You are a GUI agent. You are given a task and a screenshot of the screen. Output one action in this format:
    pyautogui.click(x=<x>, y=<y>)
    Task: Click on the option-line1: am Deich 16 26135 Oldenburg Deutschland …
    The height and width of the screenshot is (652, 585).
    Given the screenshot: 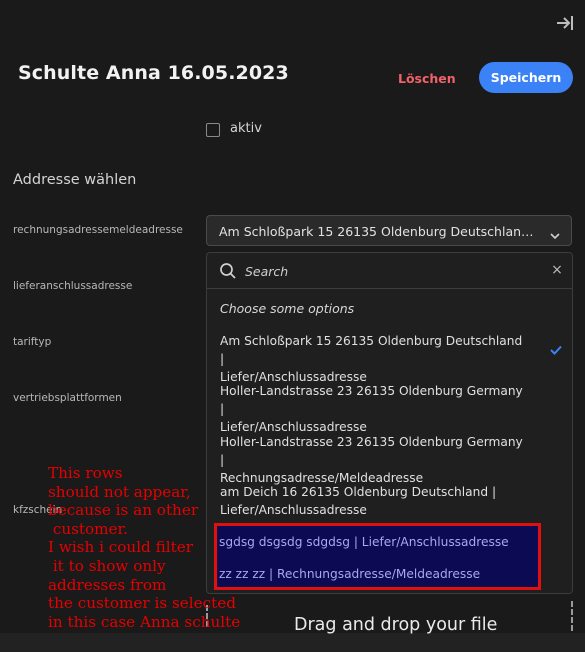 What is the action you would take?
    pyautogui.click(x=358, y=492)
    